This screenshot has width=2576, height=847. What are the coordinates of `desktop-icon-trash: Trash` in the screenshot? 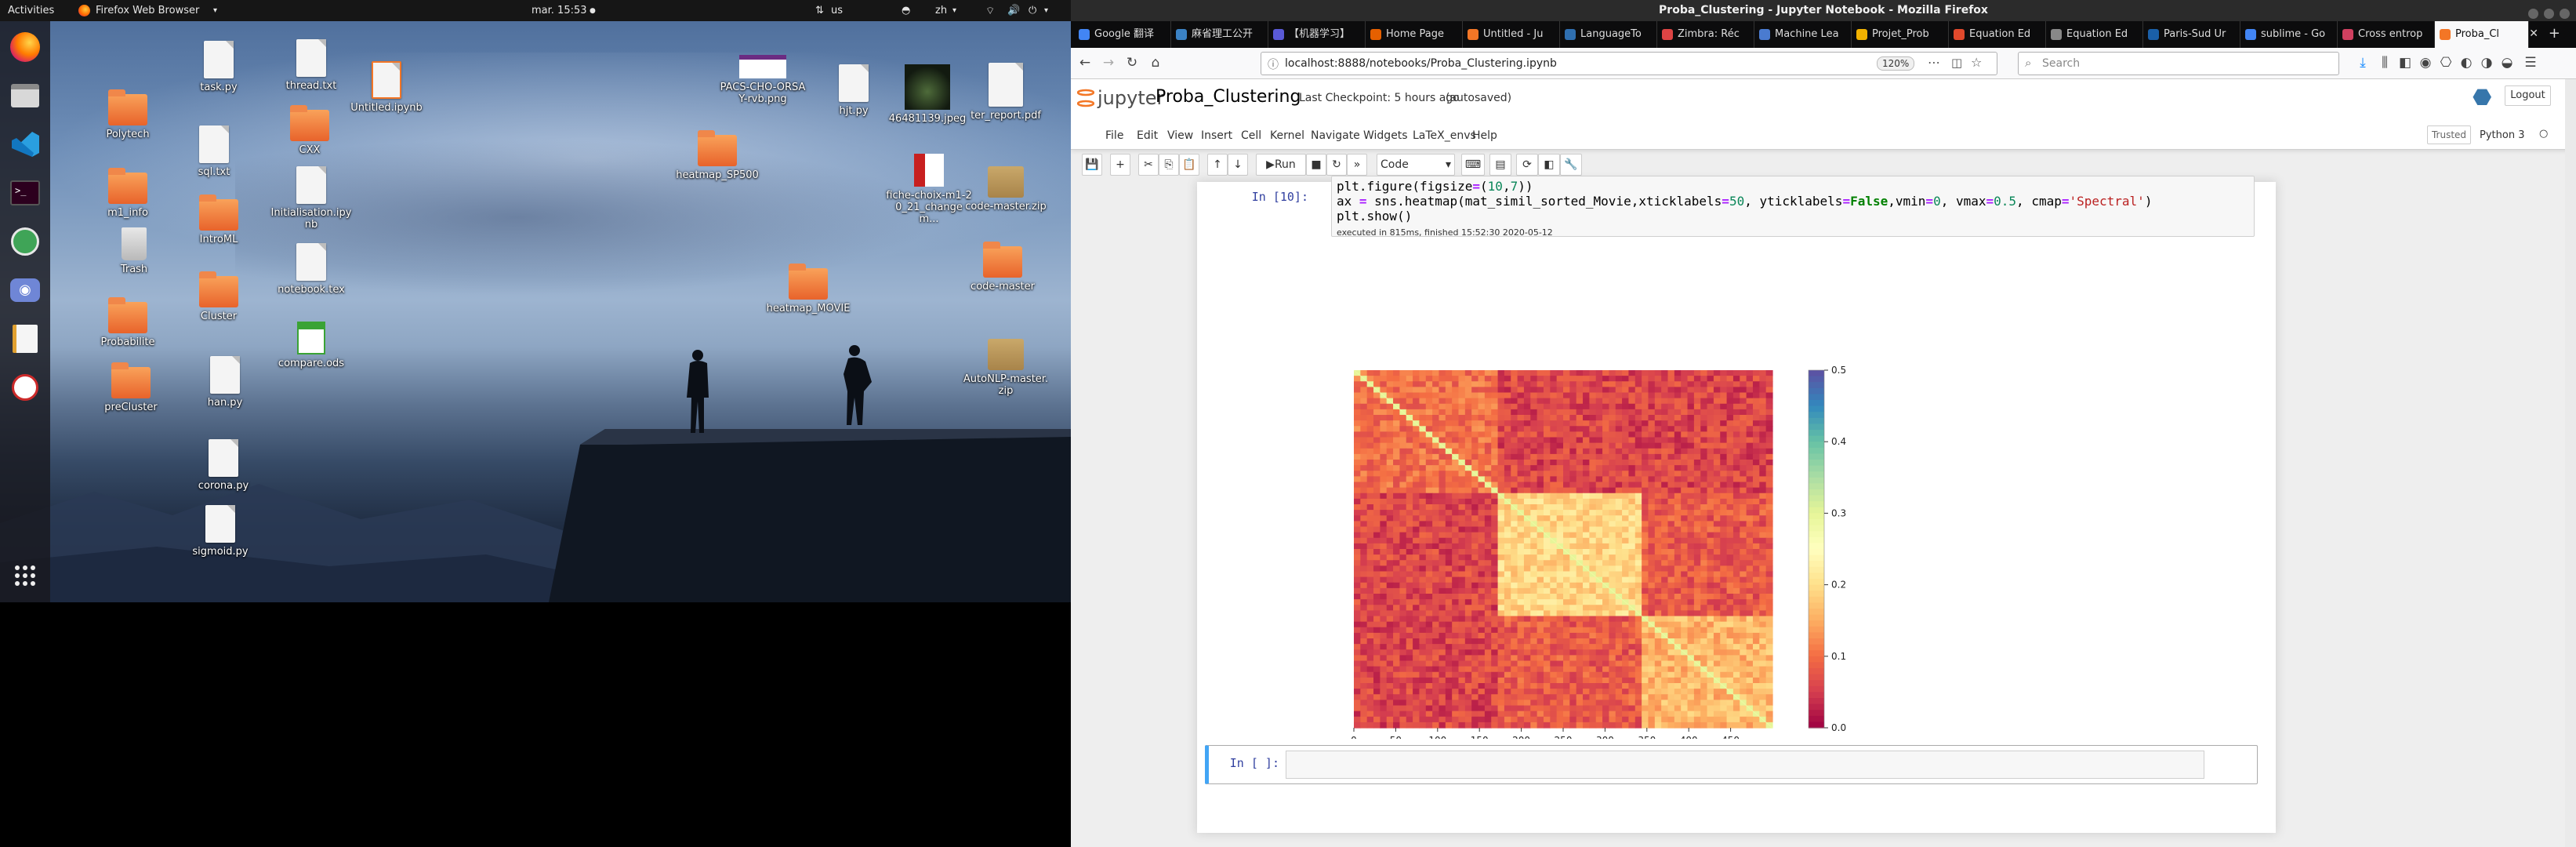 It's located at (134, 251).